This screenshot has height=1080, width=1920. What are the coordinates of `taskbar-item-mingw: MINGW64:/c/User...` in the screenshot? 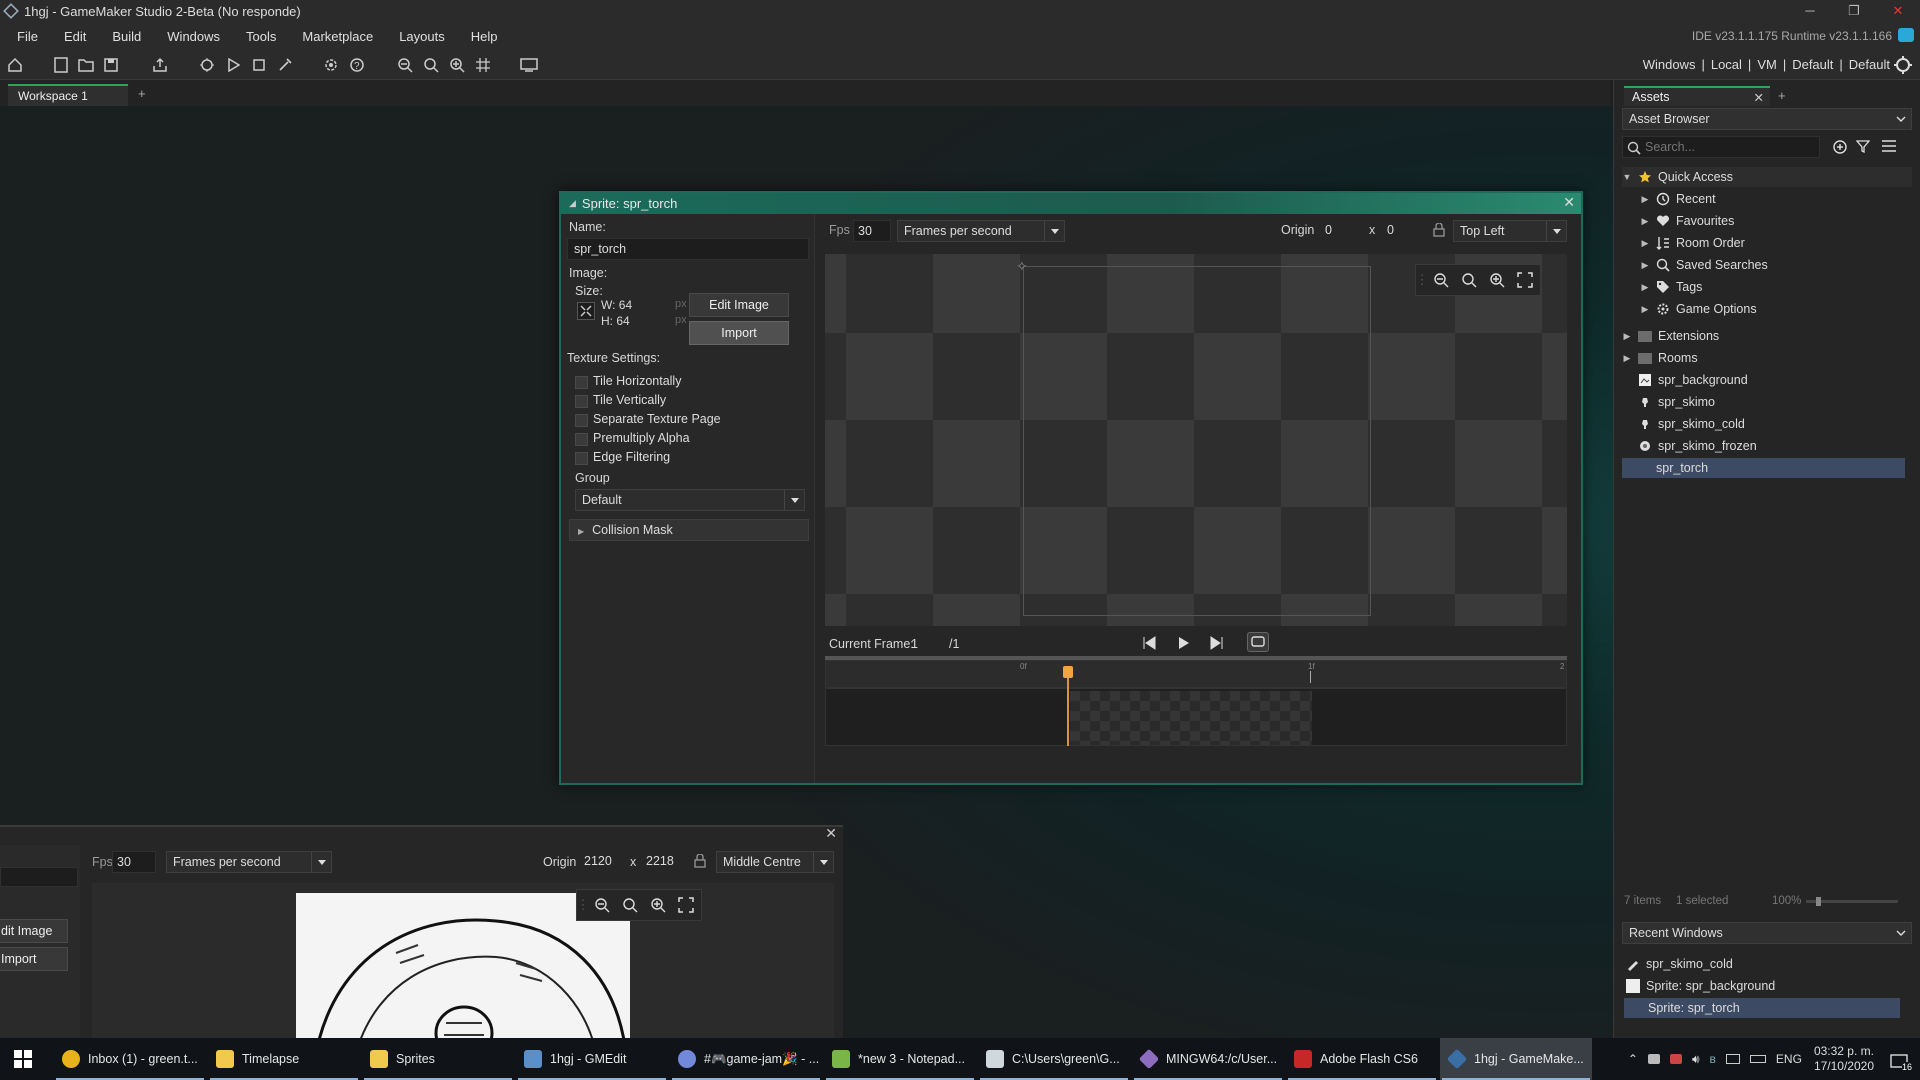 It's located at (1208, 1059).